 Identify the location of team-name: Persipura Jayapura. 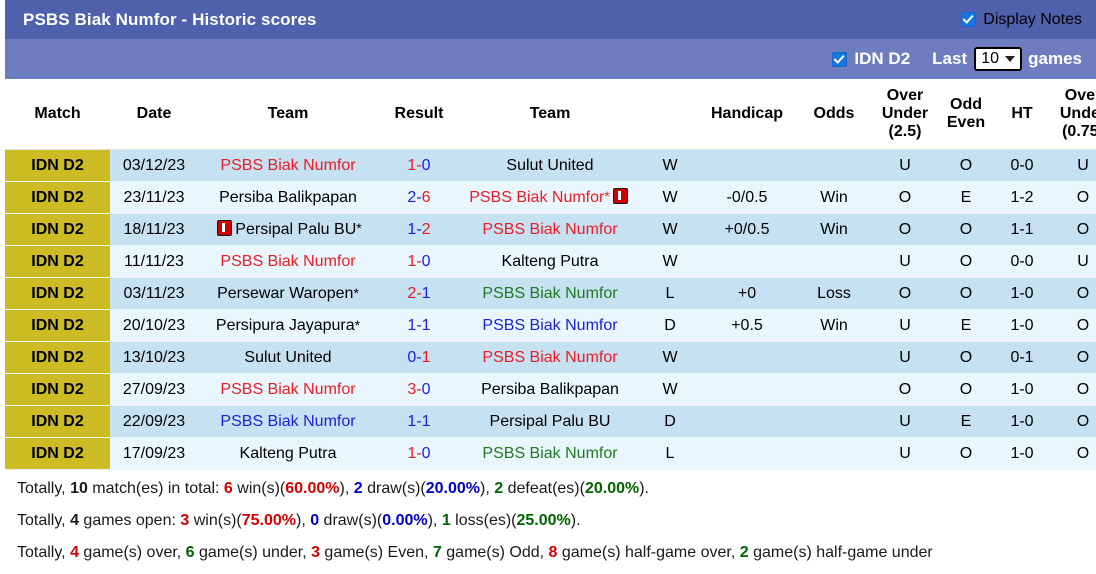
(285, 325).